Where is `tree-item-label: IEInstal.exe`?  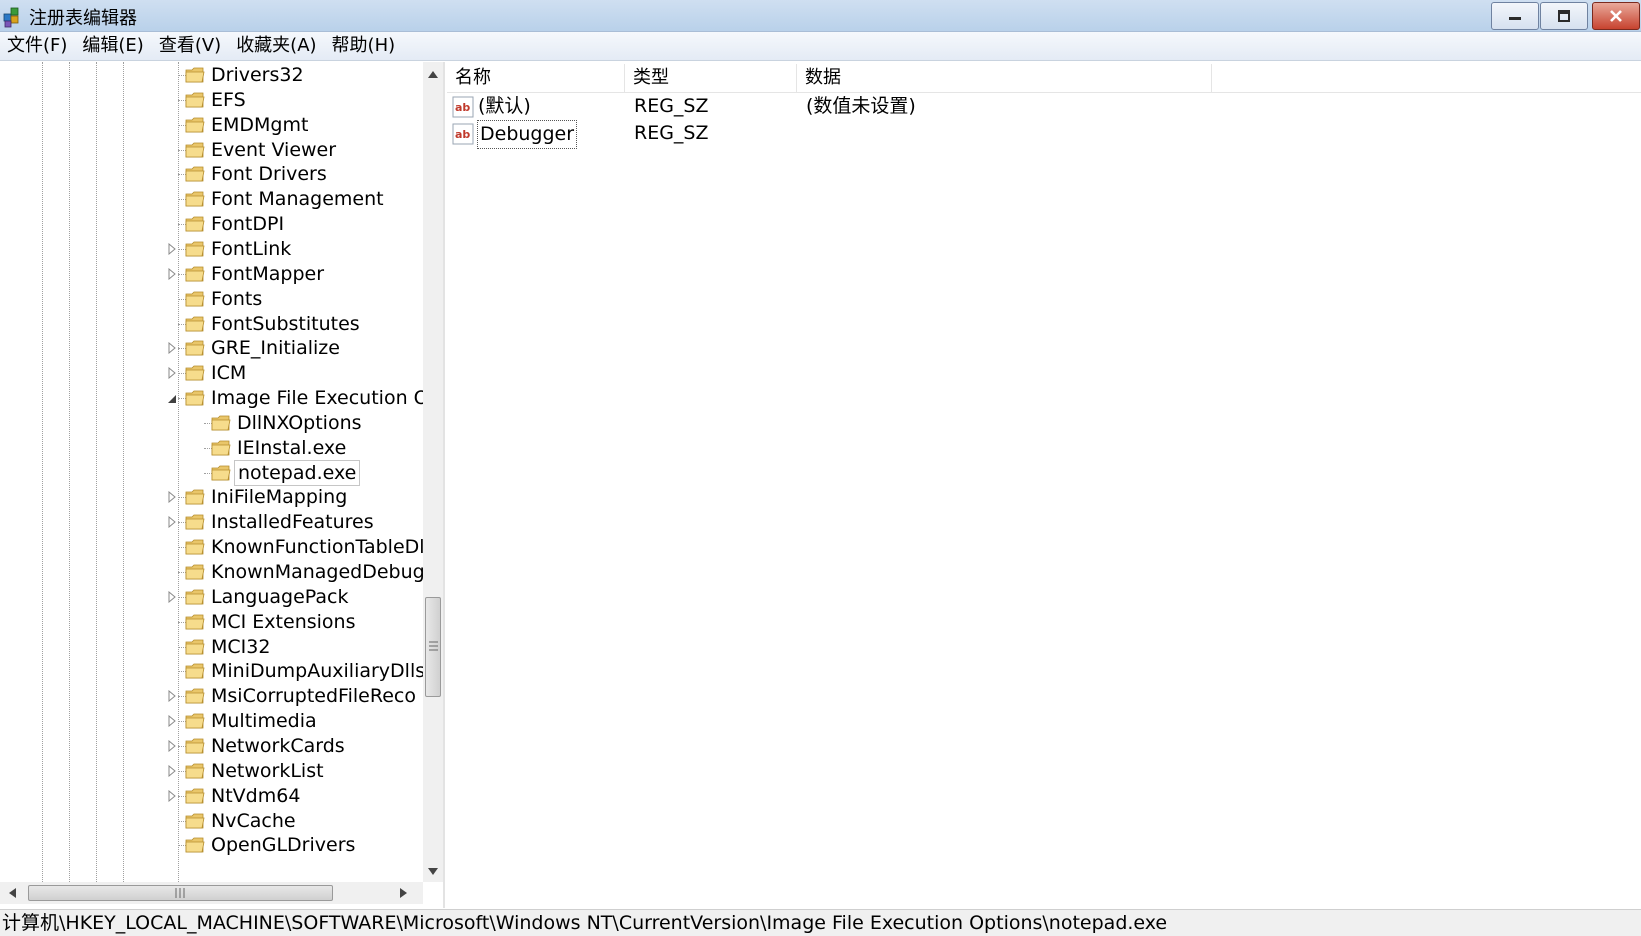 tree-item-label: IEInstal.exe is located at coordinates (292, 447).